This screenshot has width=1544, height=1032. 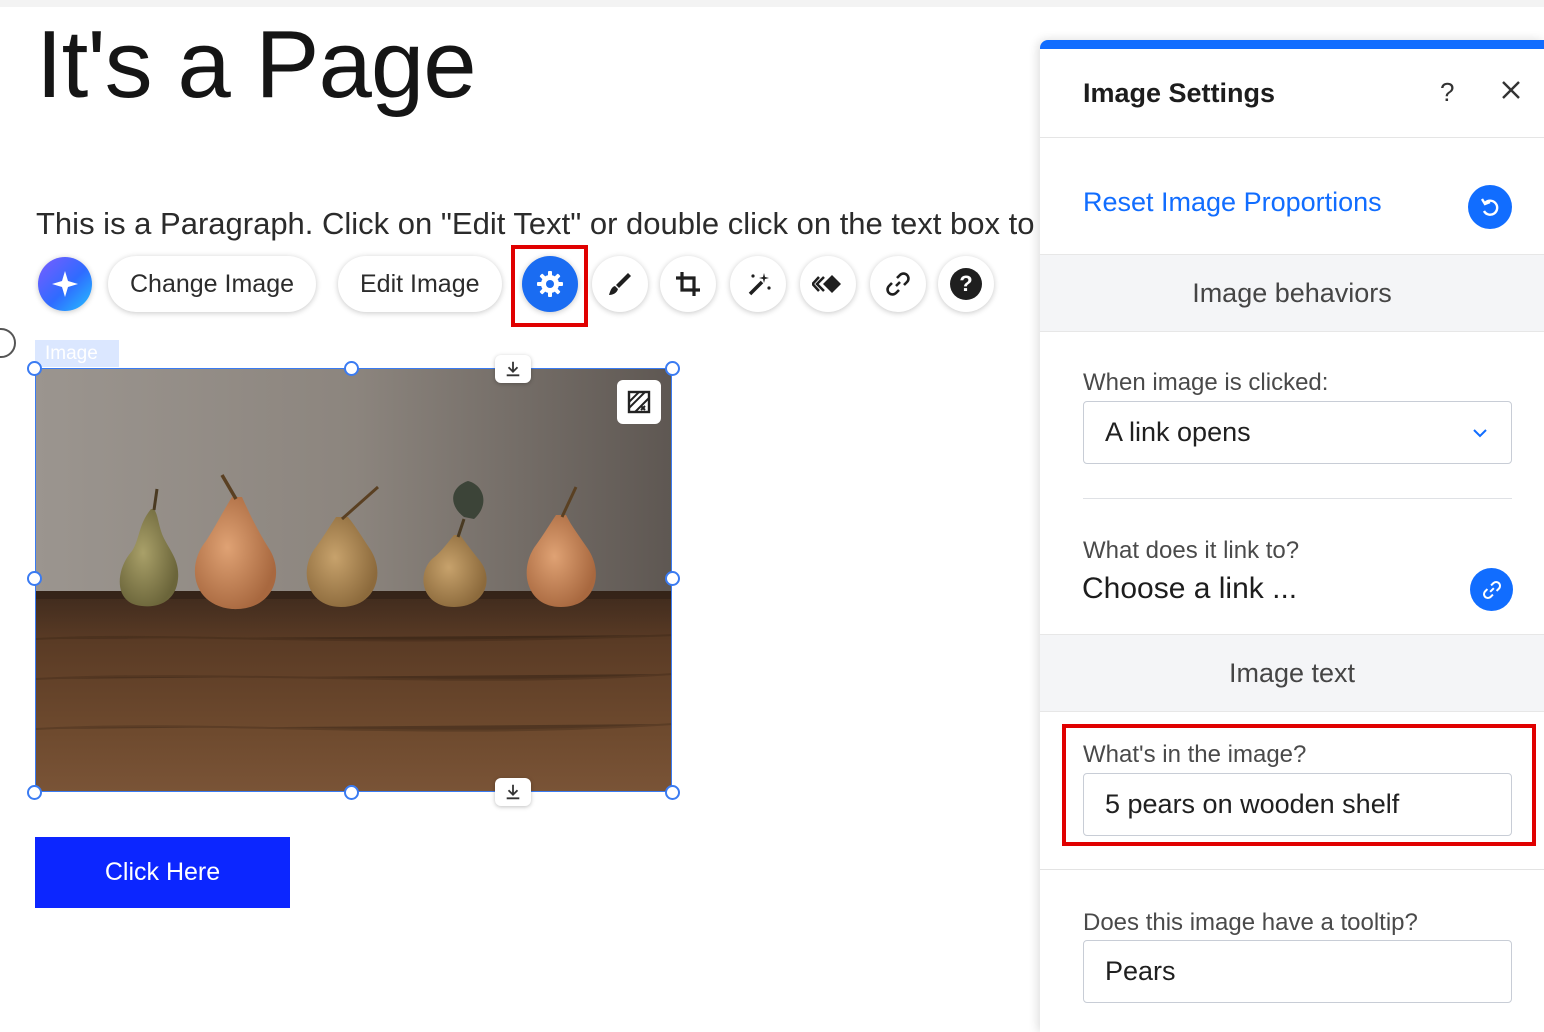 I want to click on ai-sparkle-icon, so click(x=65, y=284).